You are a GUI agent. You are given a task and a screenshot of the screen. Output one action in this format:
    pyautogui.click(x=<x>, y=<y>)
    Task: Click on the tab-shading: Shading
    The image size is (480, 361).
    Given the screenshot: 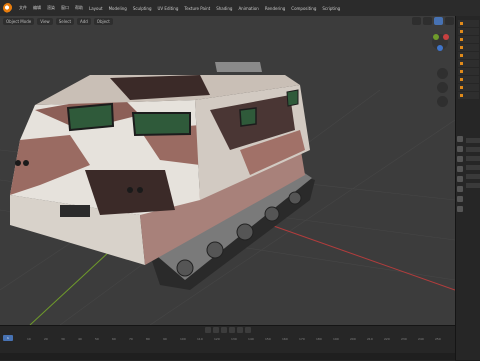 What is the action you would take?
    pyautogui.click(x=224, y=8)
    